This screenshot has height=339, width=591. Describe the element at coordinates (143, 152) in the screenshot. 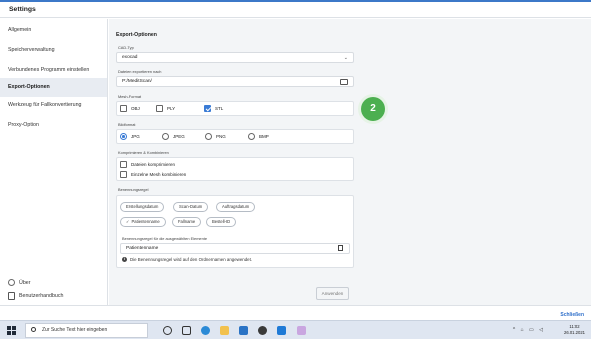

I see `compress-label: Komprimieren & Kombinieren` at that location.